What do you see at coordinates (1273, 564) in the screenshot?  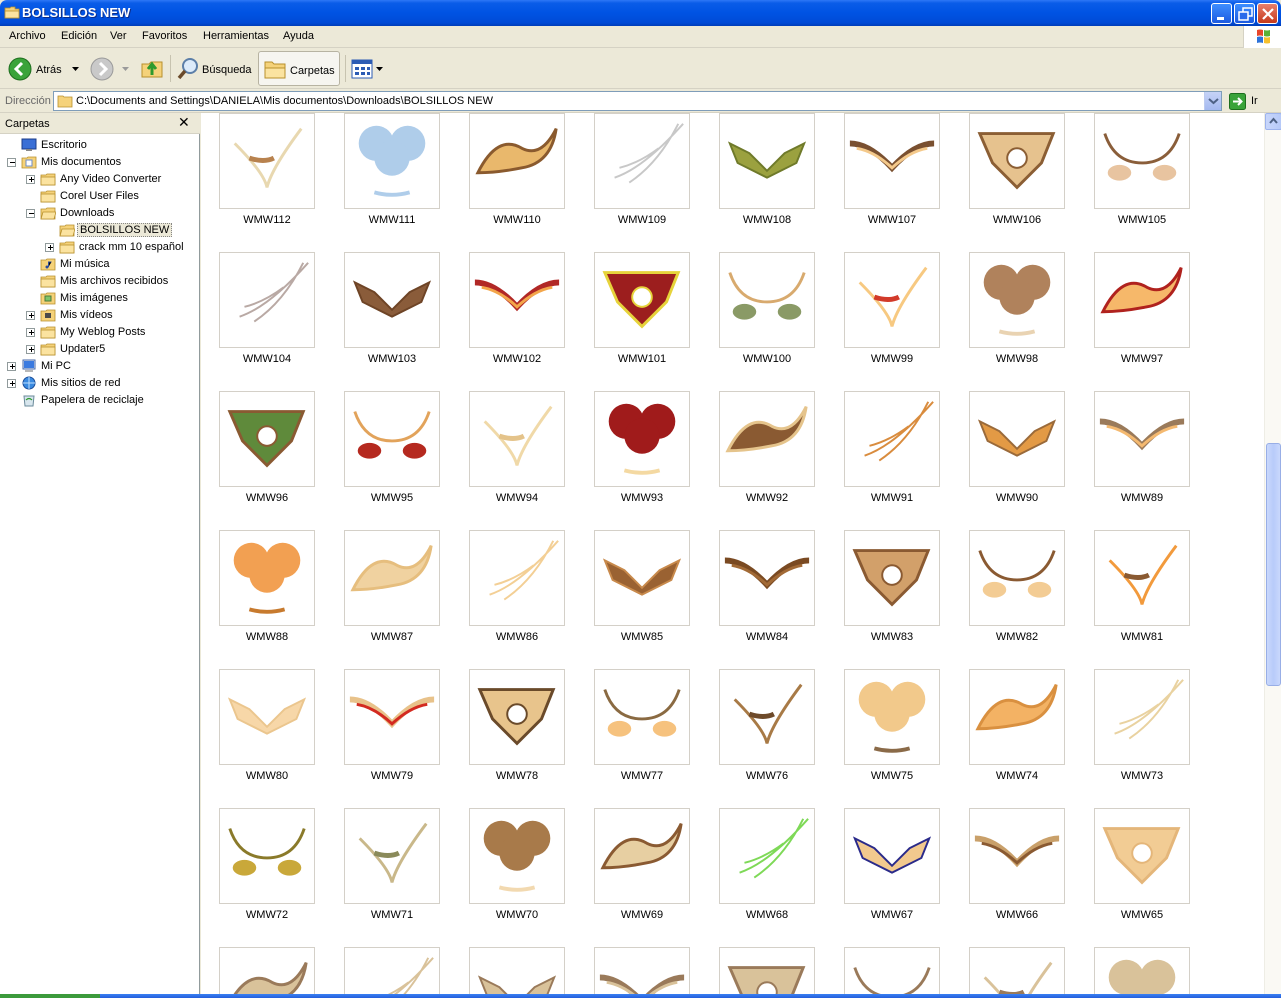 I see `scroll-thumb` at bounding box center [1273, 564].